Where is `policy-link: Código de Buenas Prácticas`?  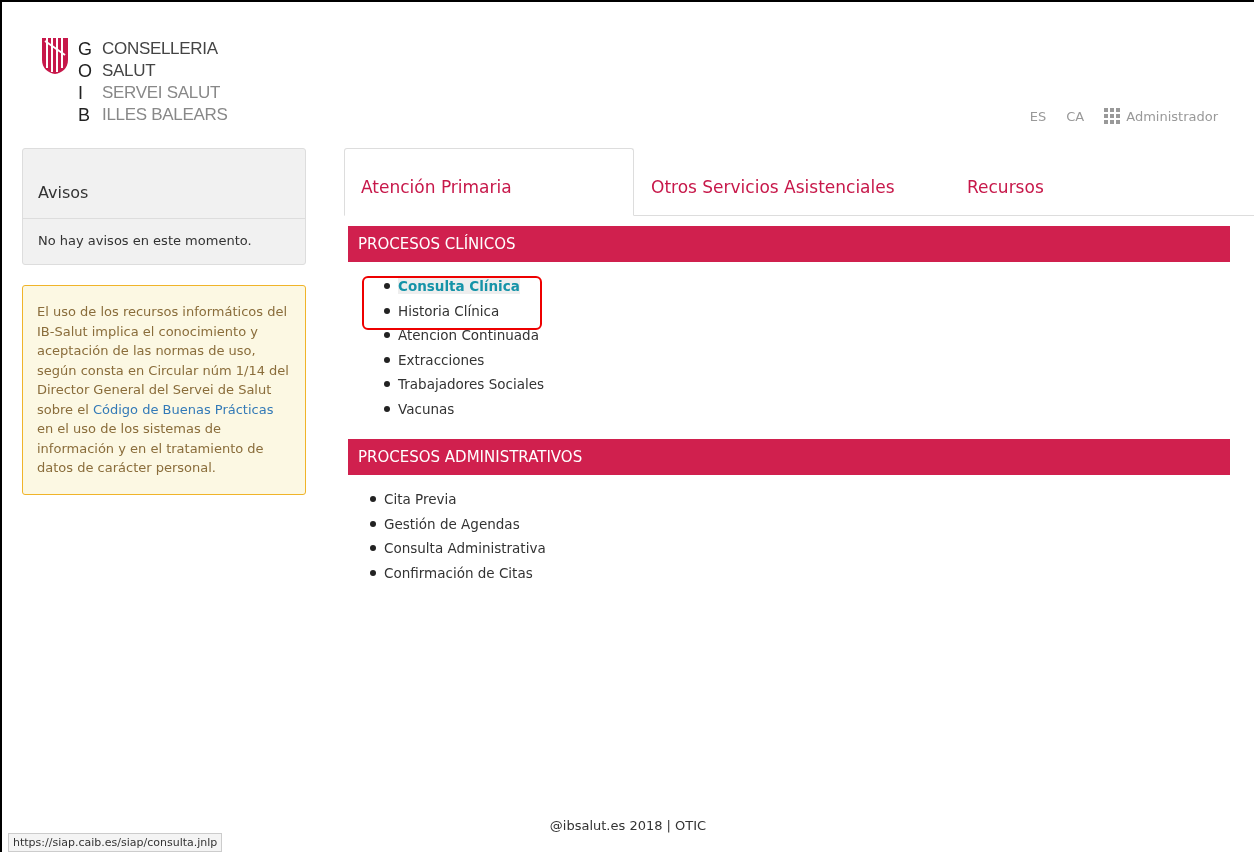
policy-link: Código de Buenas Prácticas is located at coordinates (183, 409).